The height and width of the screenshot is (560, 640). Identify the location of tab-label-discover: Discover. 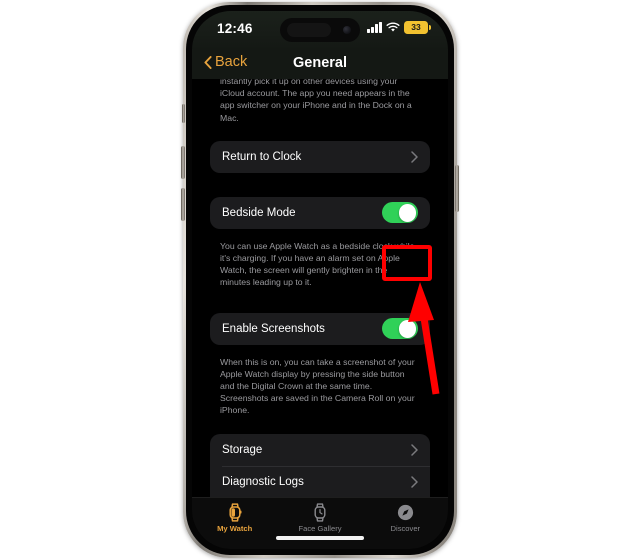
(405, 528).